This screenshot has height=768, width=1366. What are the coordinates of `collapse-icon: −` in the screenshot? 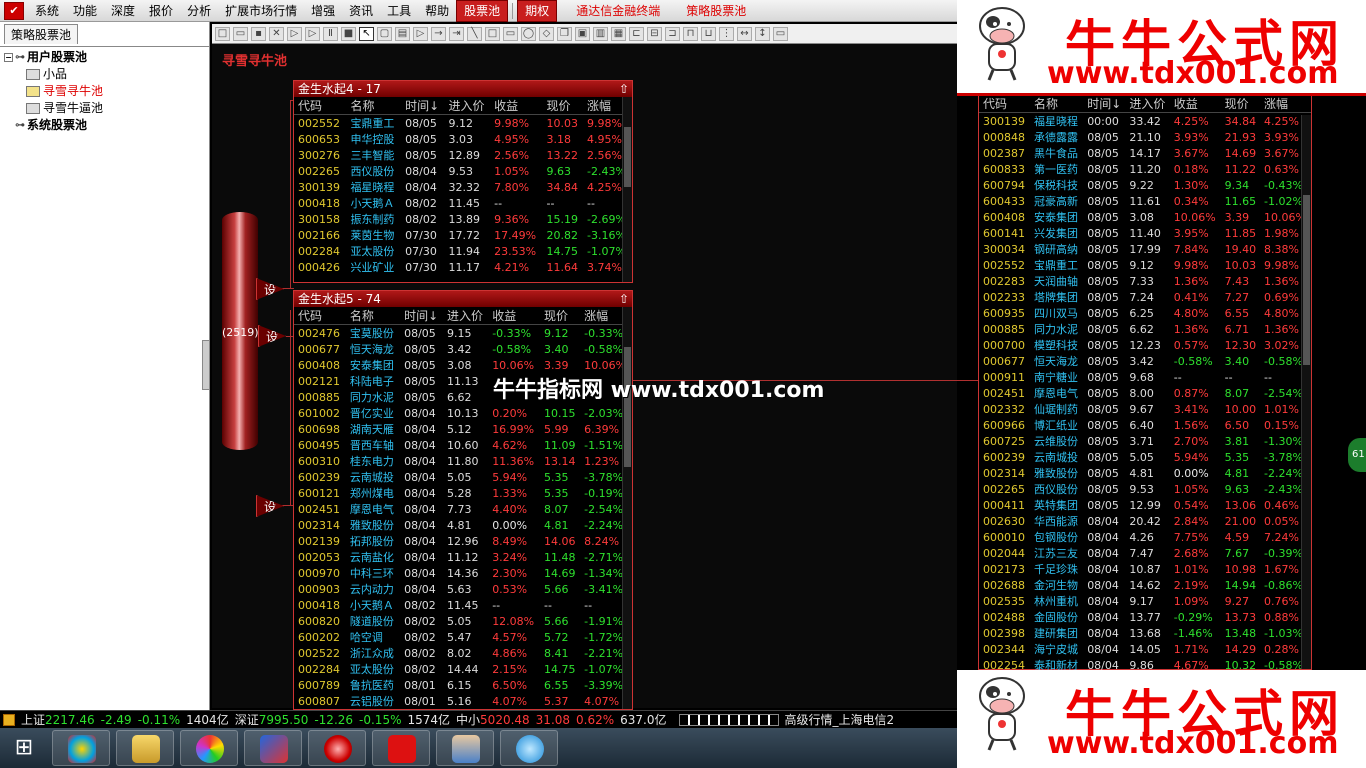 It's located at (8, 57).